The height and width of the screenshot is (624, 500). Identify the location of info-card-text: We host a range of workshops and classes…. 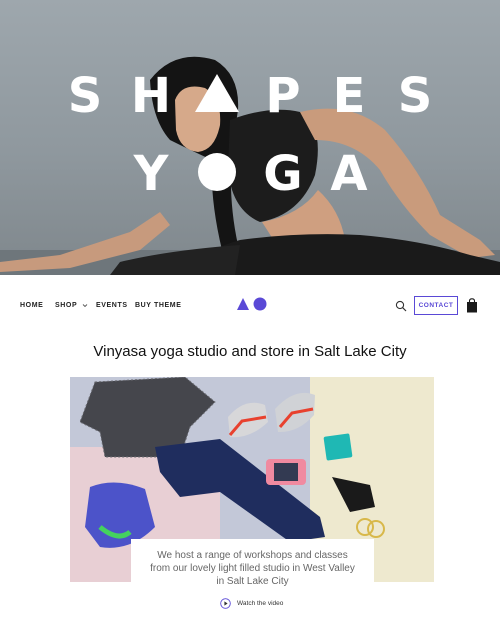
(252, 568).